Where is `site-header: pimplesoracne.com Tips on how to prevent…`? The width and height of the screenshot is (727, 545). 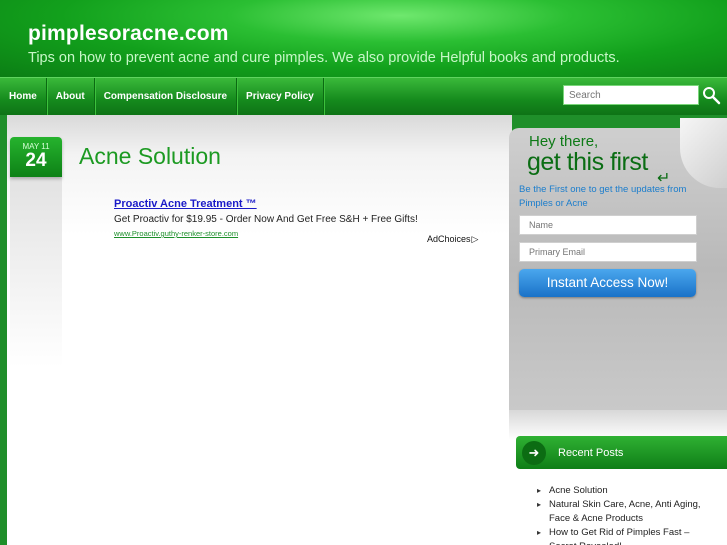
site-header: pimplesoracne.com Tips on how to prevent… is located at coordinates (363, 39).